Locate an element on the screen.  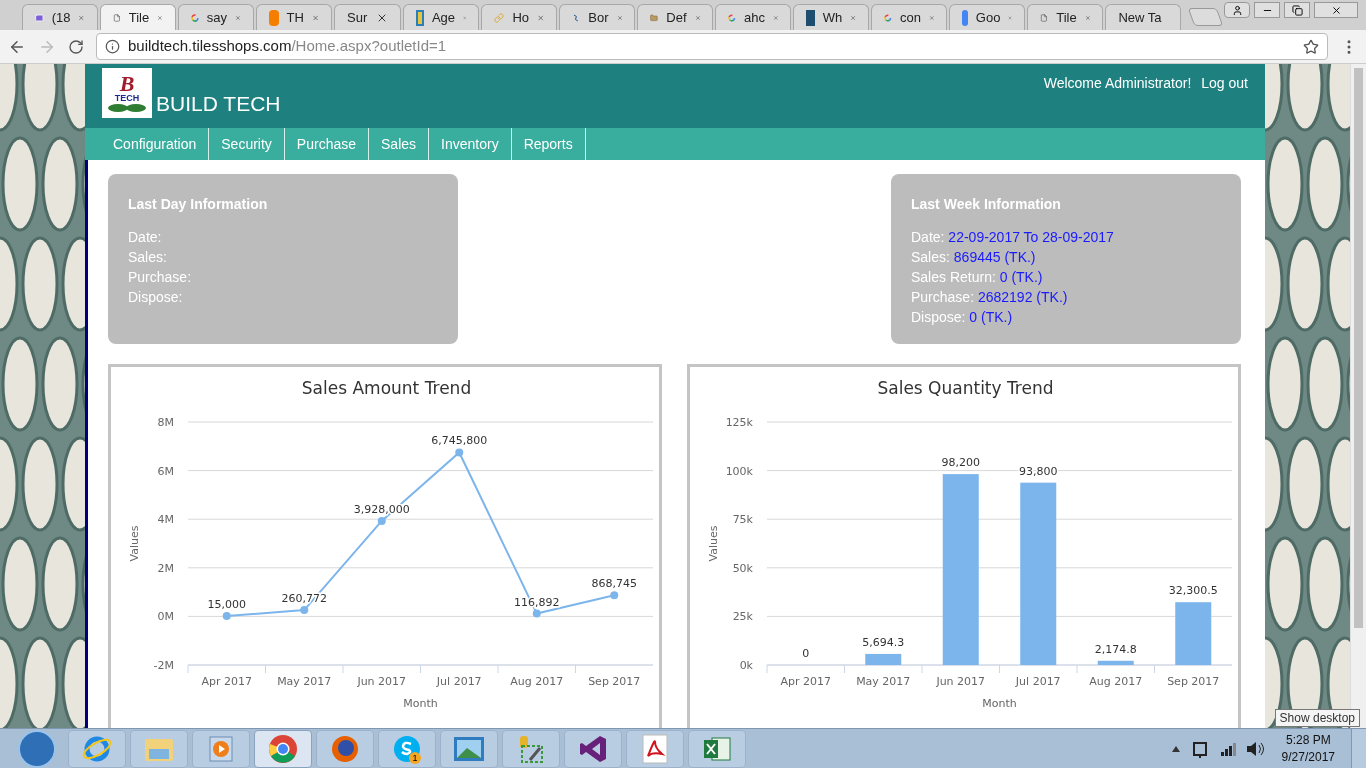
info-value: 22-09-2017 To 28-09-2017 is located at coordinates (1031, 237).